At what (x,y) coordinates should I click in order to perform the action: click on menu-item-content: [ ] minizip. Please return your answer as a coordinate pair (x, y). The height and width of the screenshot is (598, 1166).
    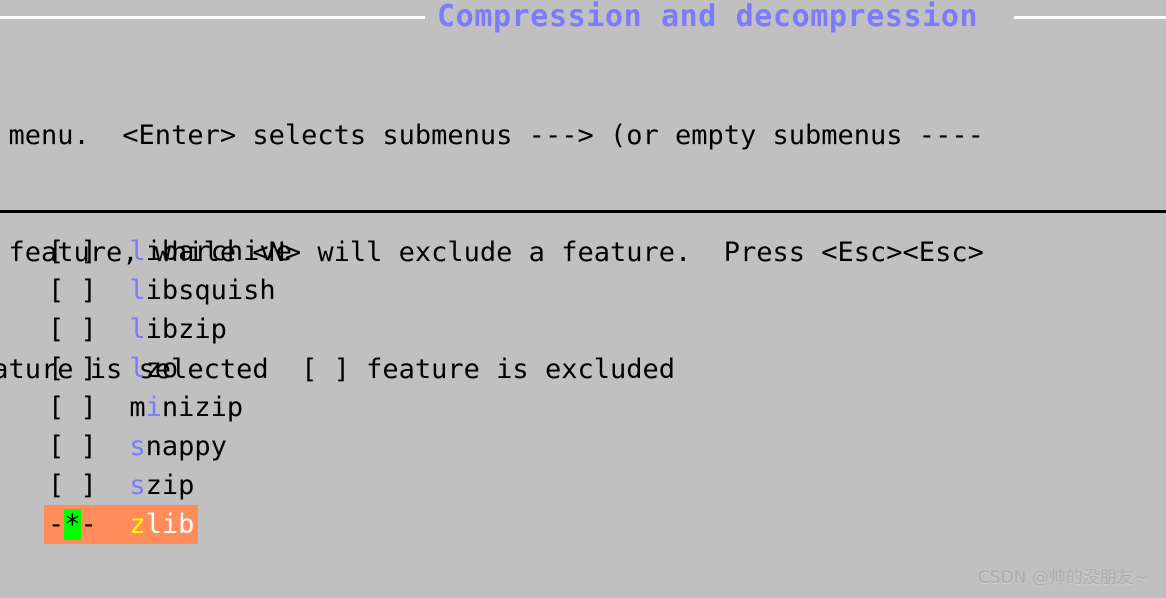
    Looking at the image, I should click on (145, 407).